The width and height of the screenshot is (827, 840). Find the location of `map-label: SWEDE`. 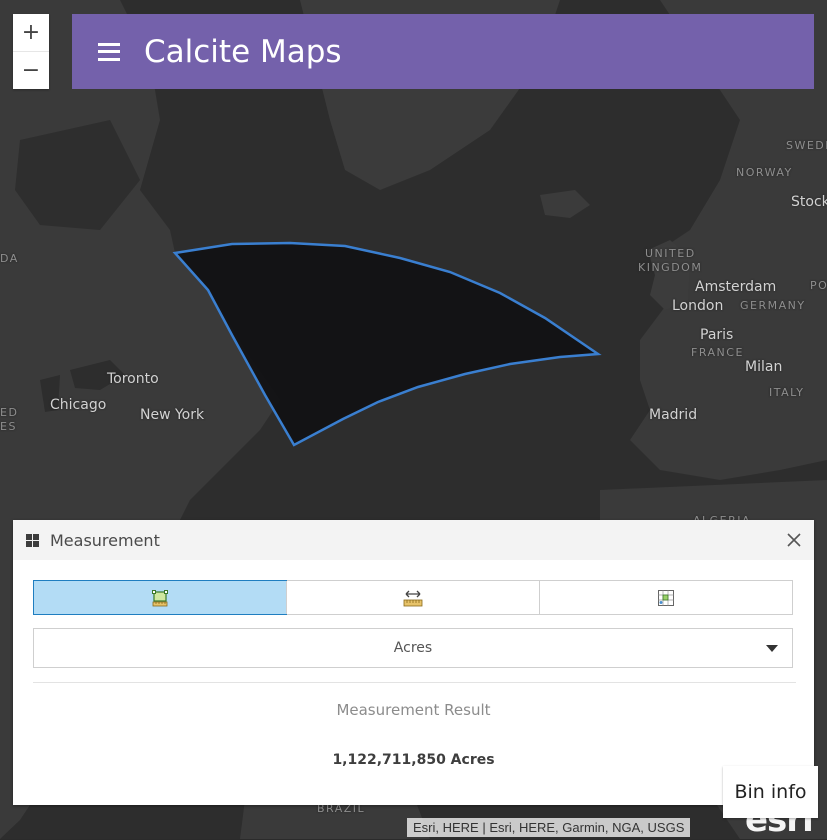

map-label: SWEDE is located at coordinates (806, 145).